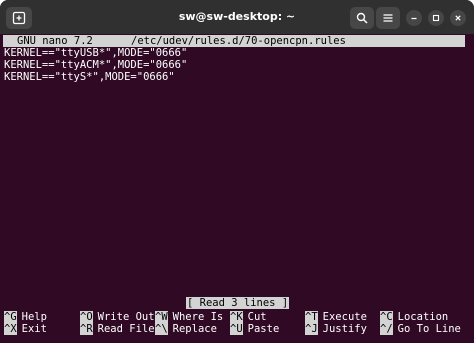 The image size is (474, 343). Describe the element at coordinates (89, 77) in the screenshot. I see `file-line: KERNEL=="ttyS*",MODE="0666"` at that location.